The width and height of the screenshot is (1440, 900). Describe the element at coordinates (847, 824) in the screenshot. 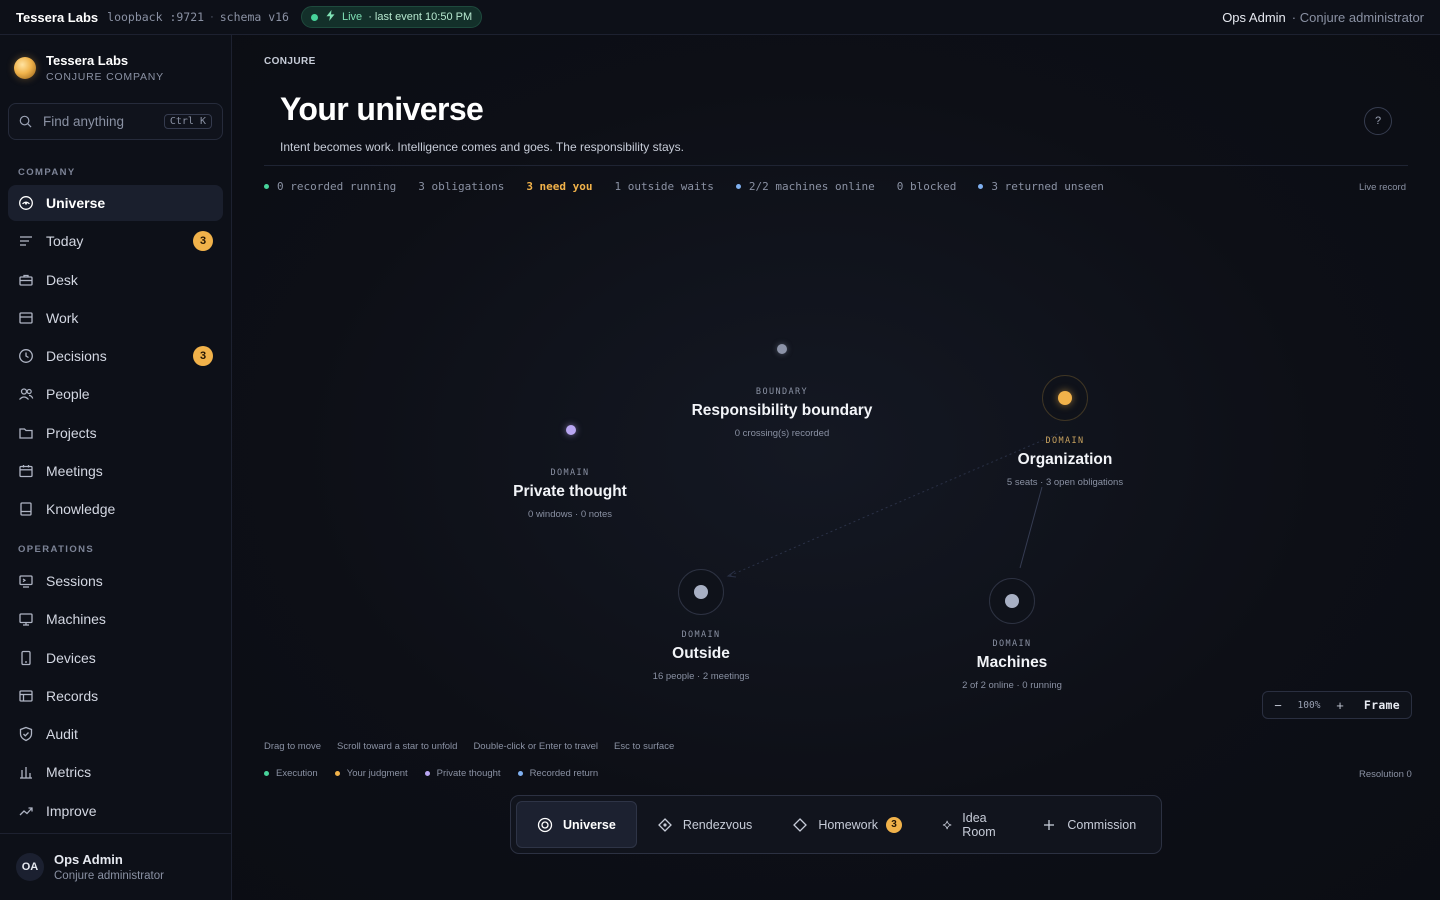

I see `dock-tab-homework: Homework 3` at that location.